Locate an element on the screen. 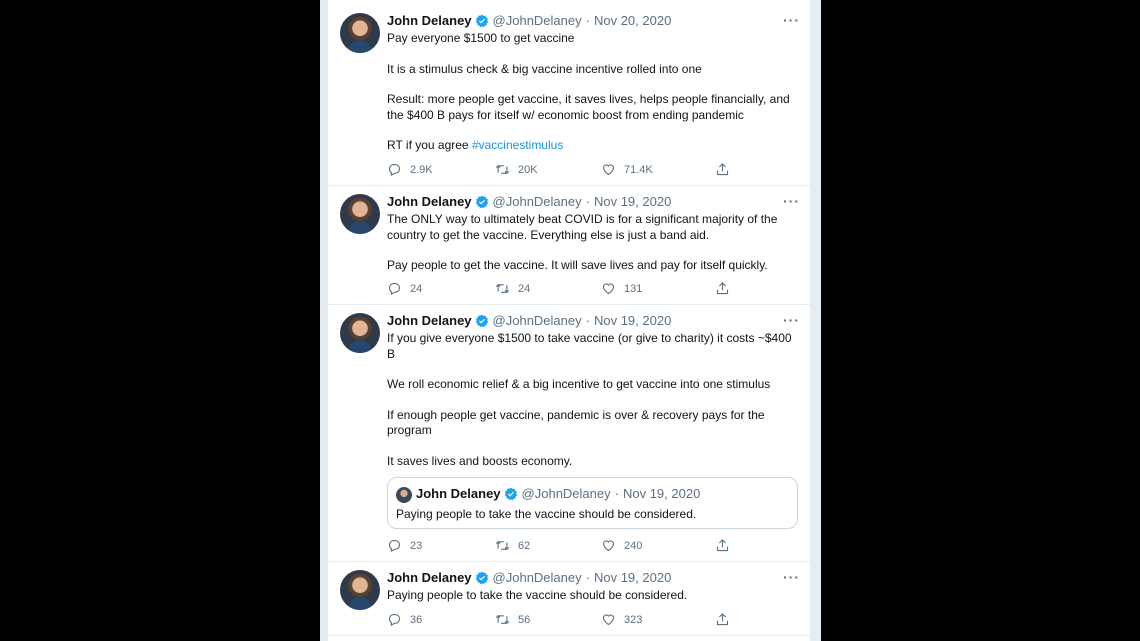  retweet-button: 62 is located at coordinates (512, 545).